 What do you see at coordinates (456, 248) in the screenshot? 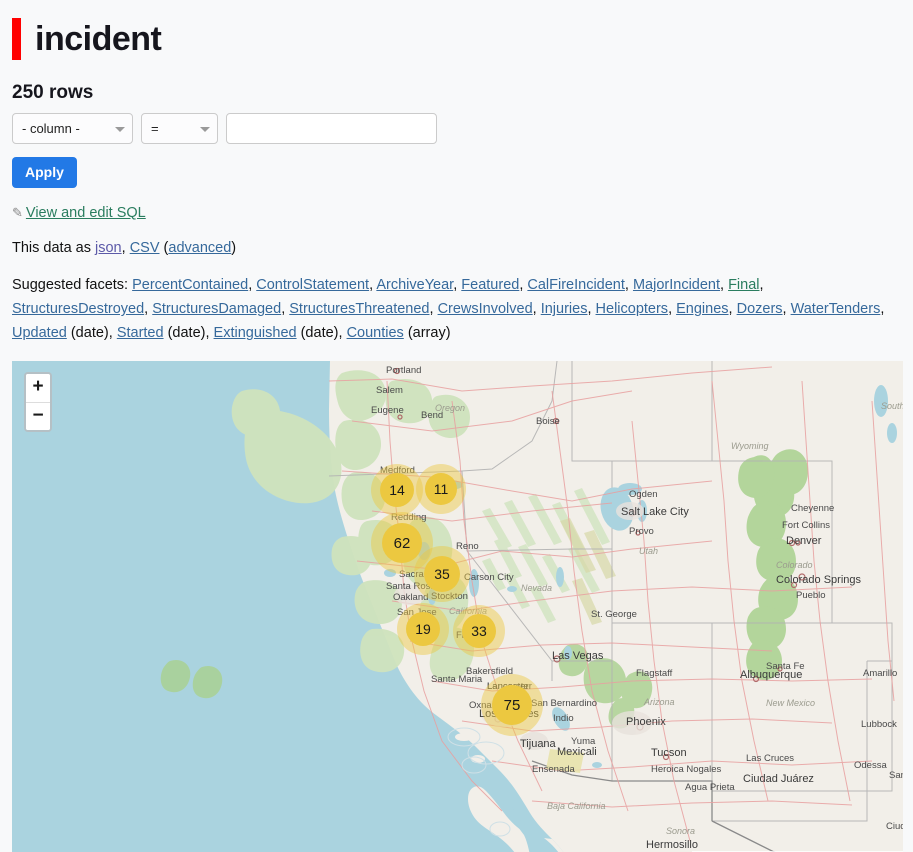
I see `export-links-row: This data as json, CSV (advanced)` at bounding box center [456, 248].